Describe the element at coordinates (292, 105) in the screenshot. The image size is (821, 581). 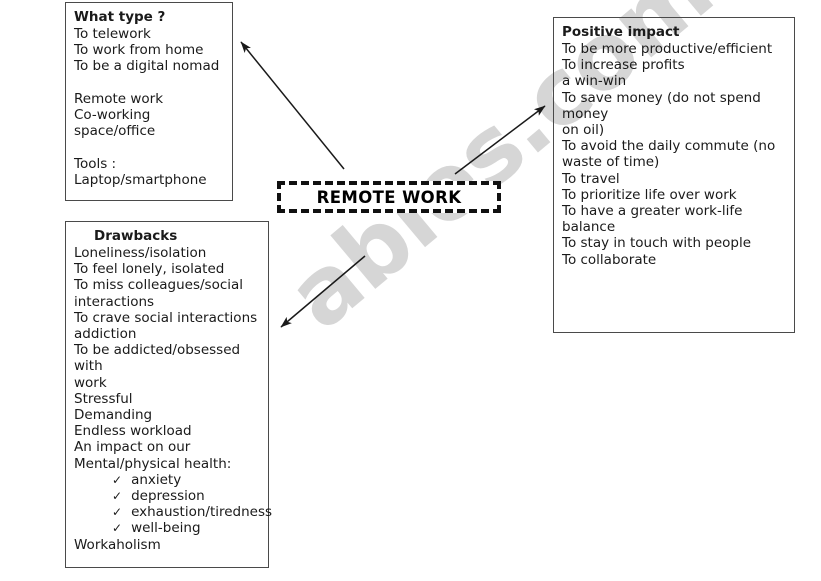
I see `arrow-to-what-type` at that location.